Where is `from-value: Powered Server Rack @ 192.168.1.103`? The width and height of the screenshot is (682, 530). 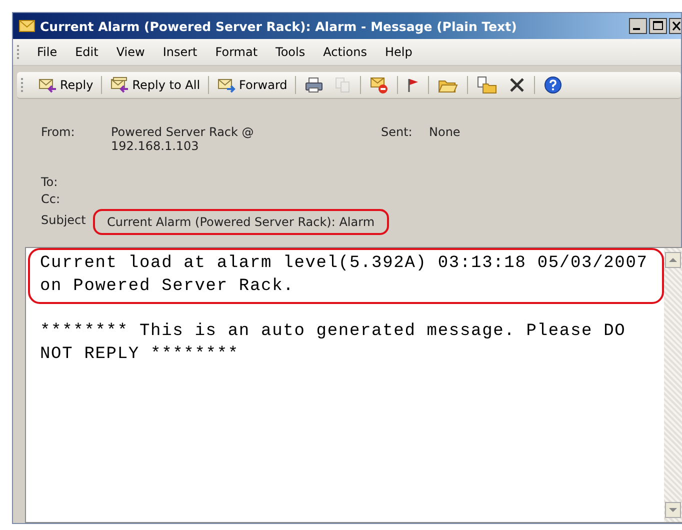 from-value: Powered Server Rack @ 192.168.1.103 is located at coordinates (183, 139).